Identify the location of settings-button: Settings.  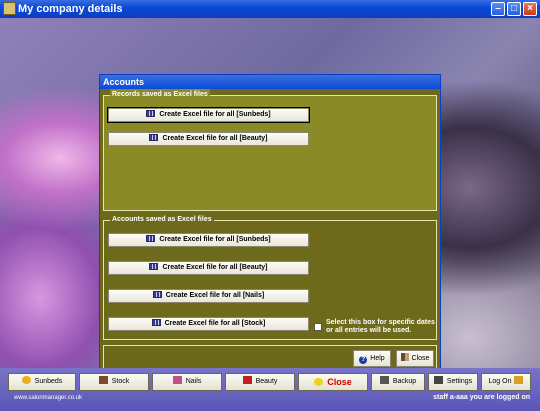
(453, 382).